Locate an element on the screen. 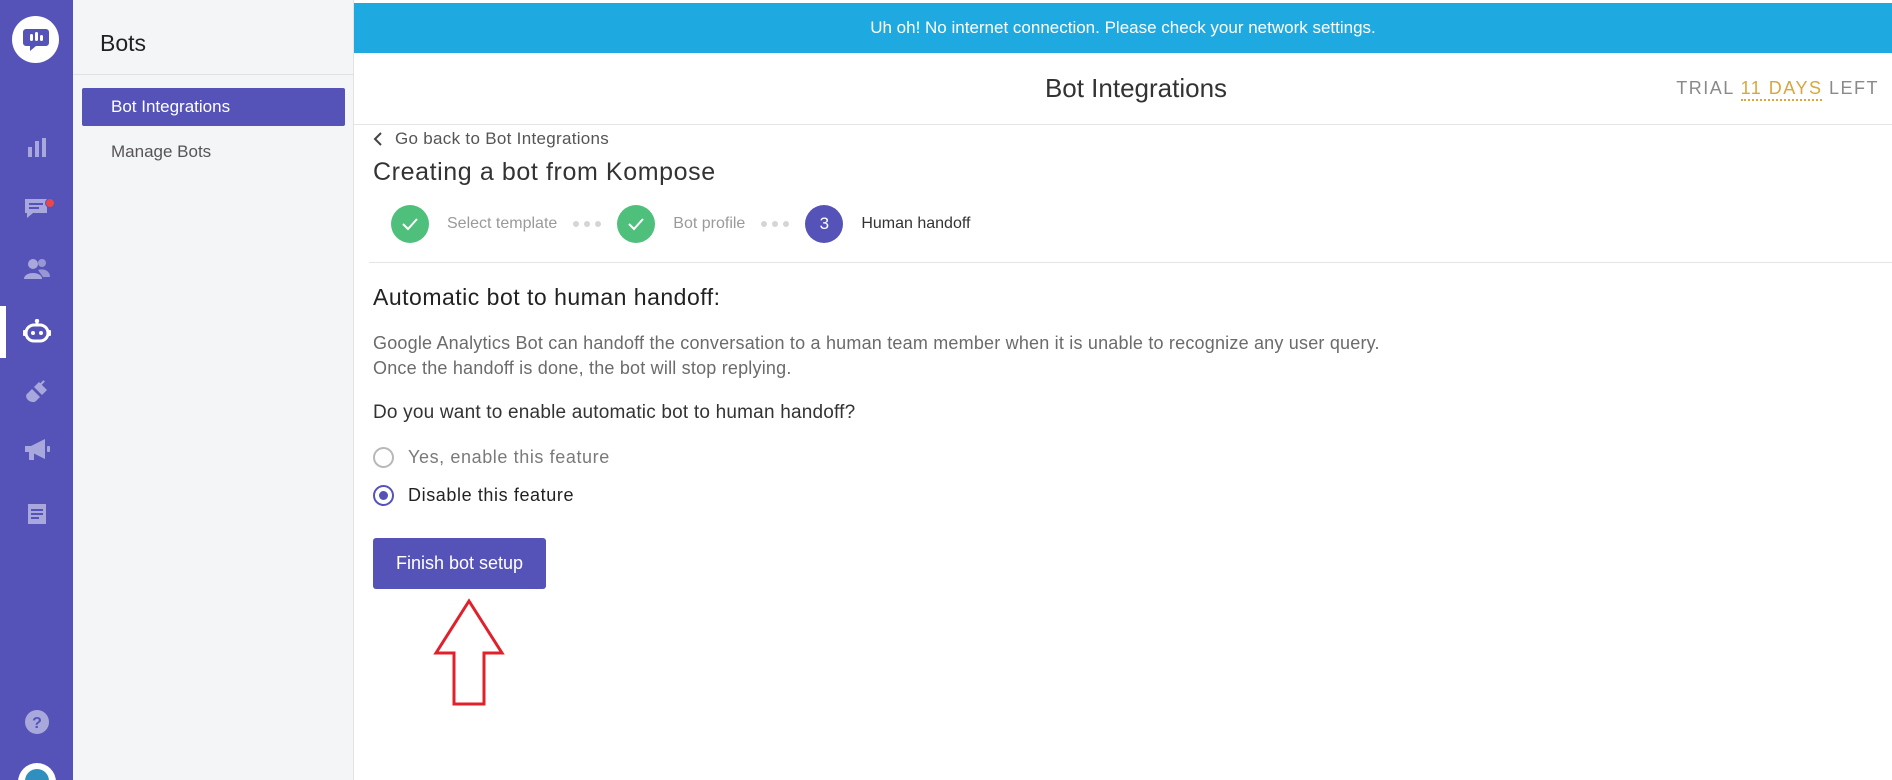  option-enable: Yes, enable this feature is located at coordinates (491, 457).